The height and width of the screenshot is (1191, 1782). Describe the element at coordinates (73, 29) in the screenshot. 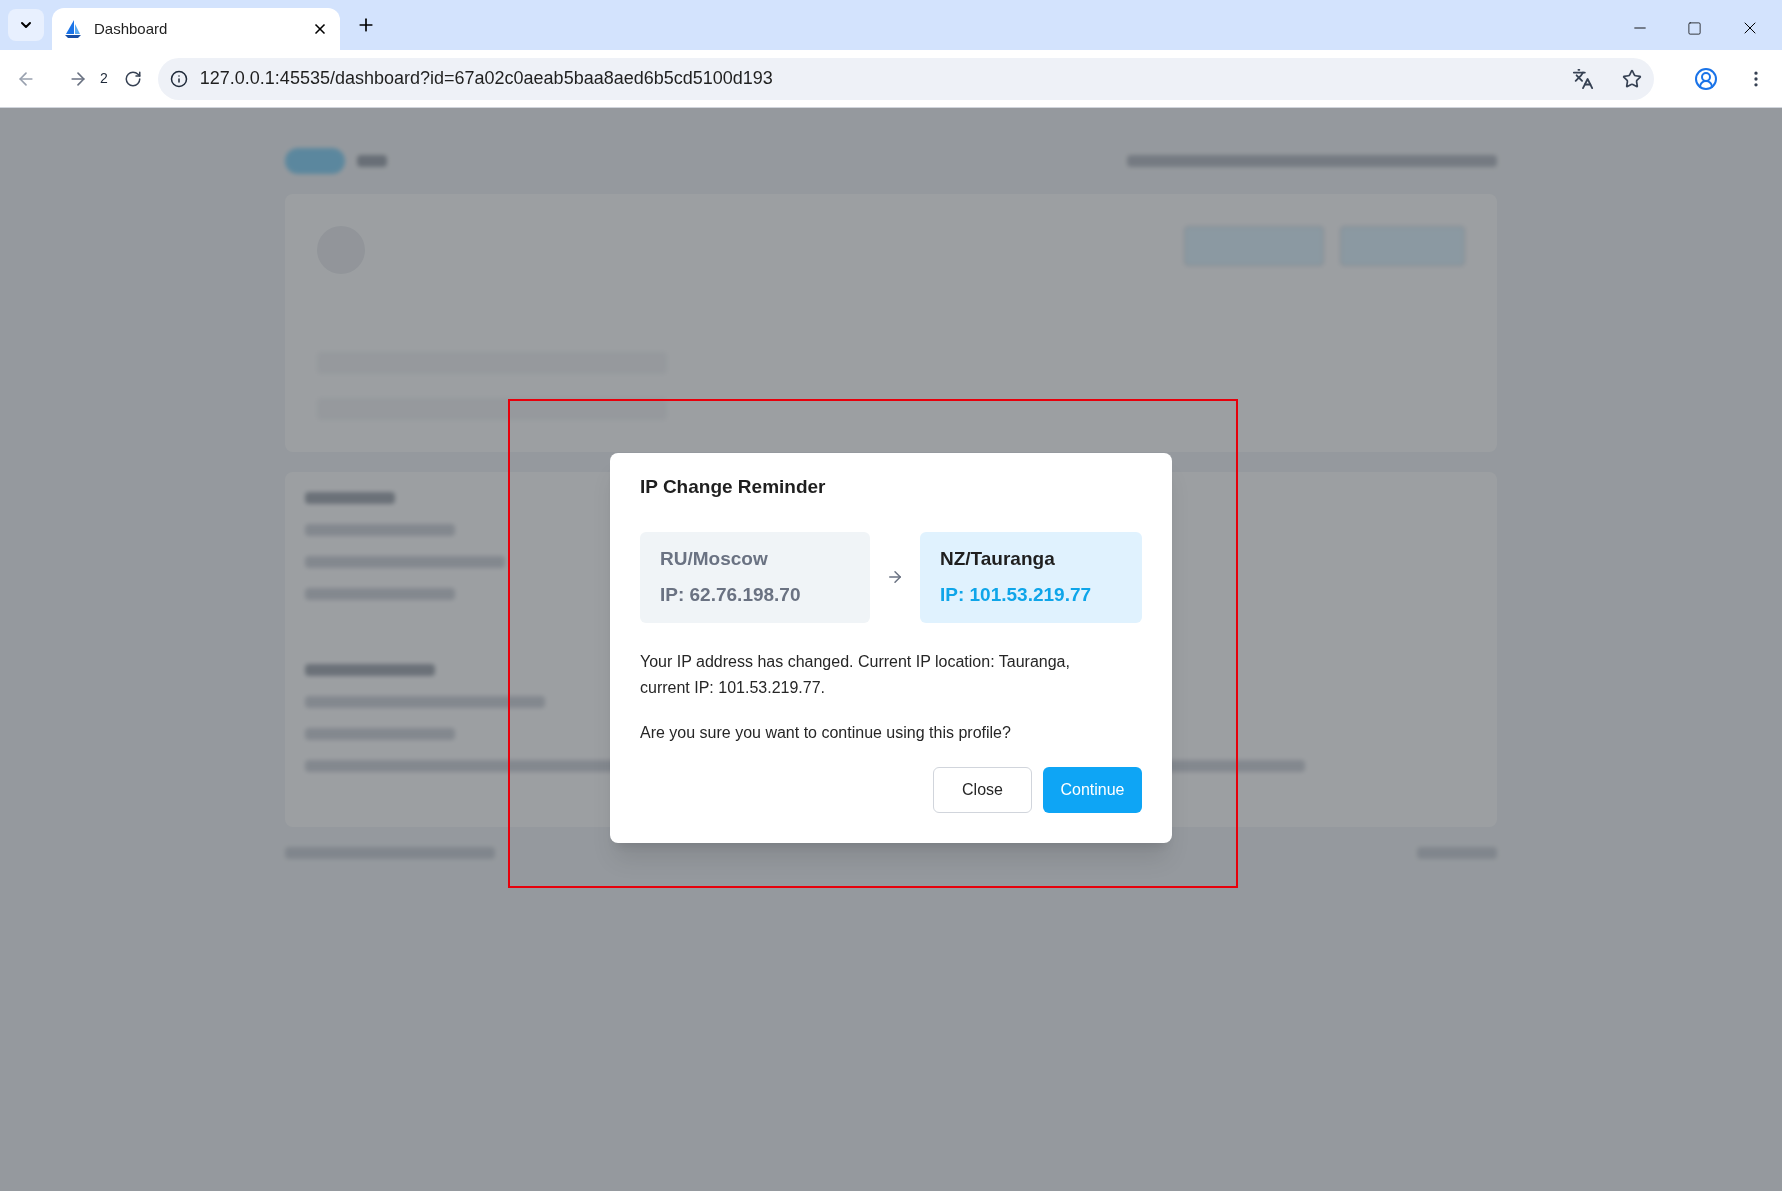

I see `sailboat-icon` at that location.